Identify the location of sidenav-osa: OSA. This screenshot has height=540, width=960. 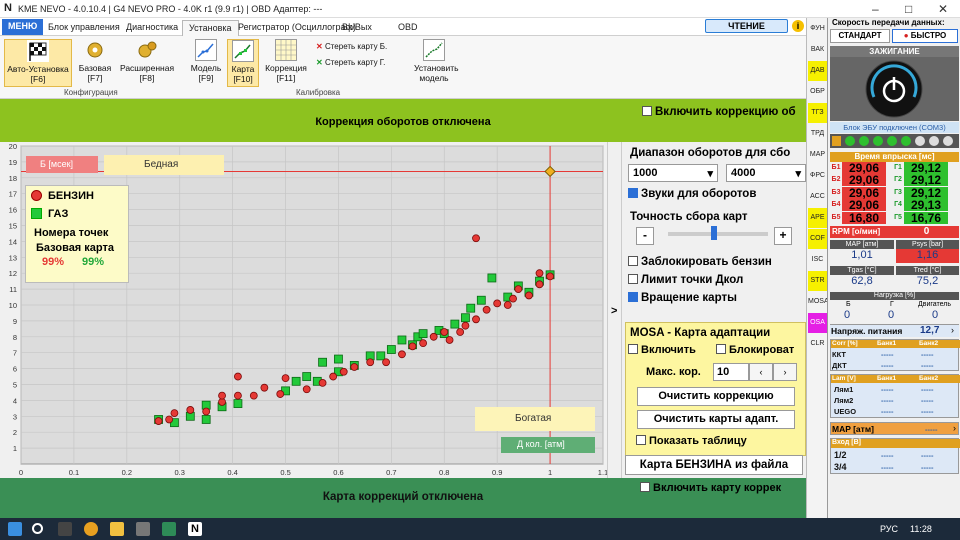
(817, 323).